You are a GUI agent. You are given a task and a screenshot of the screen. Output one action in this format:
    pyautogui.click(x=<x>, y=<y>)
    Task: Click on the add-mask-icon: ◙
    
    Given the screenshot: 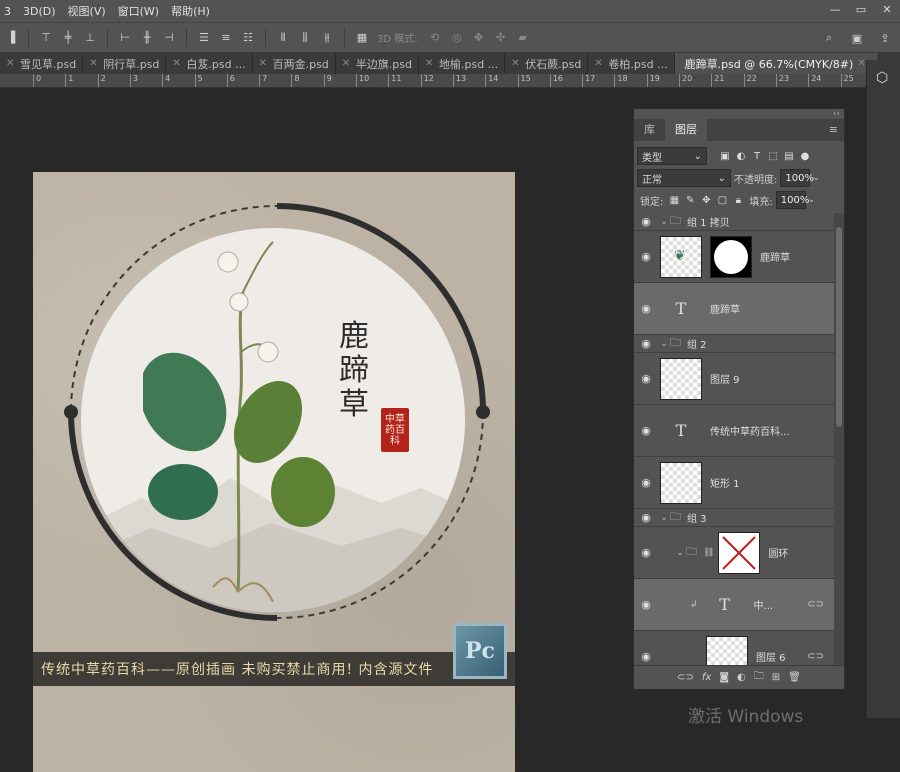 What is the action you would take?
    pyautogui.click(x=724, y=677)
    